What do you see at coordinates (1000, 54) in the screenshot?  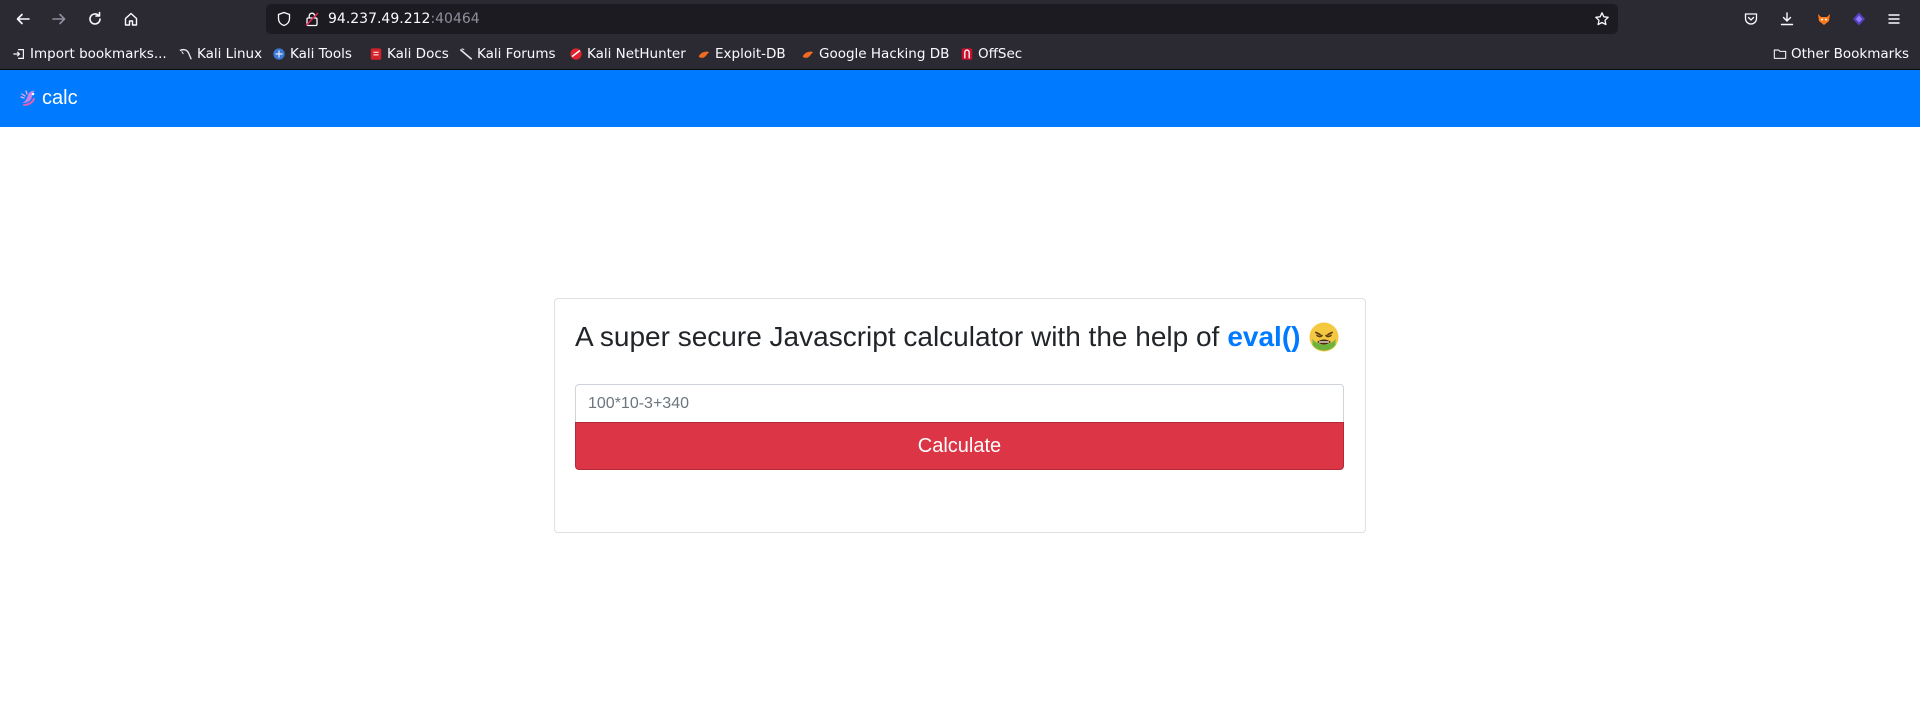 I see `bookmark-label: OffSec` at bounding box center [1000, 54].